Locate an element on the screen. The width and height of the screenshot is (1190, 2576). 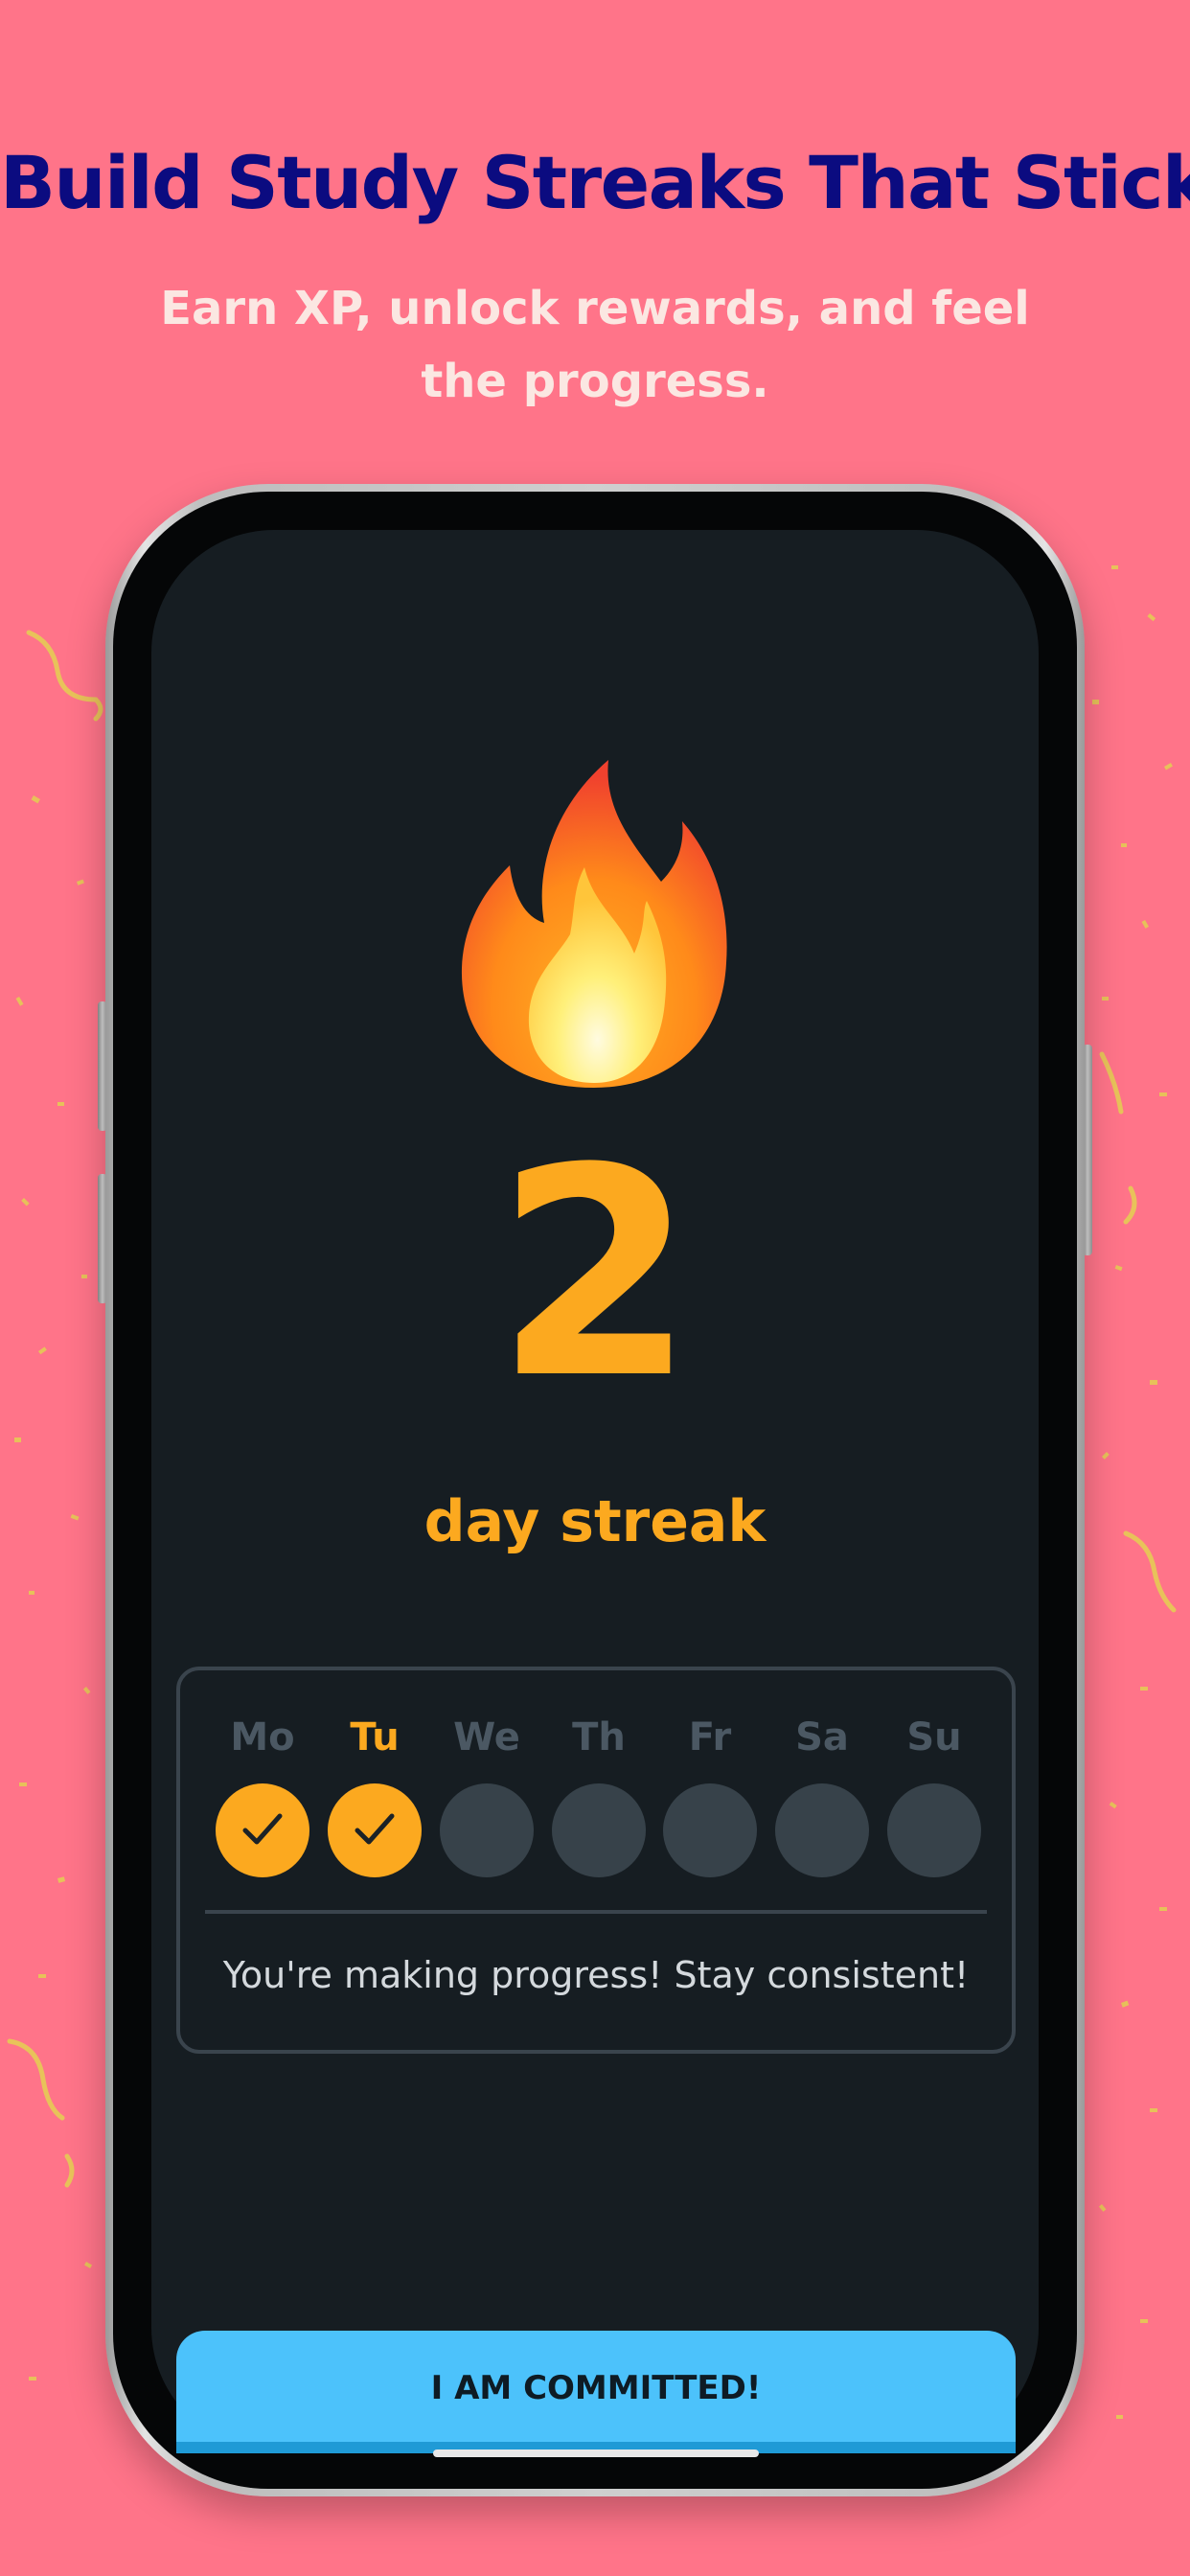
commit-button-label: I AM COMMITTED! is located at coordinates (596, 2388).